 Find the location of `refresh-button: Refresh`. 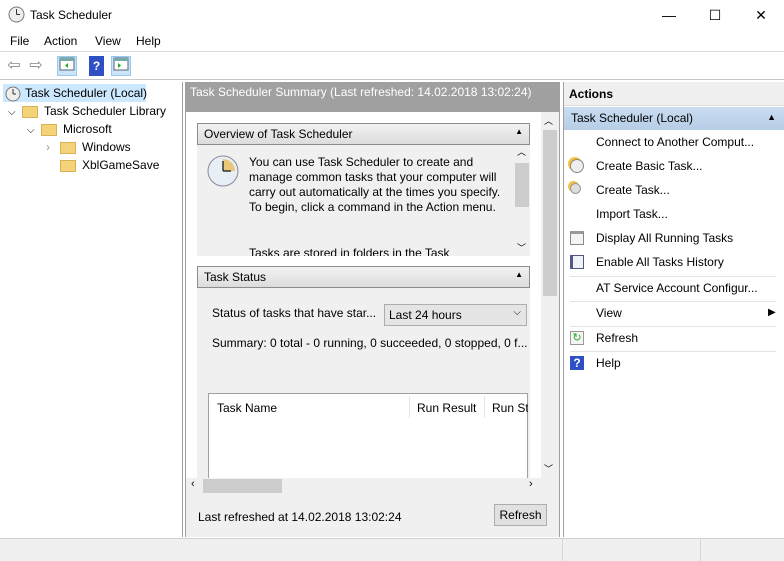

refresh-button: Refresh is located at coordinates (520, 515).